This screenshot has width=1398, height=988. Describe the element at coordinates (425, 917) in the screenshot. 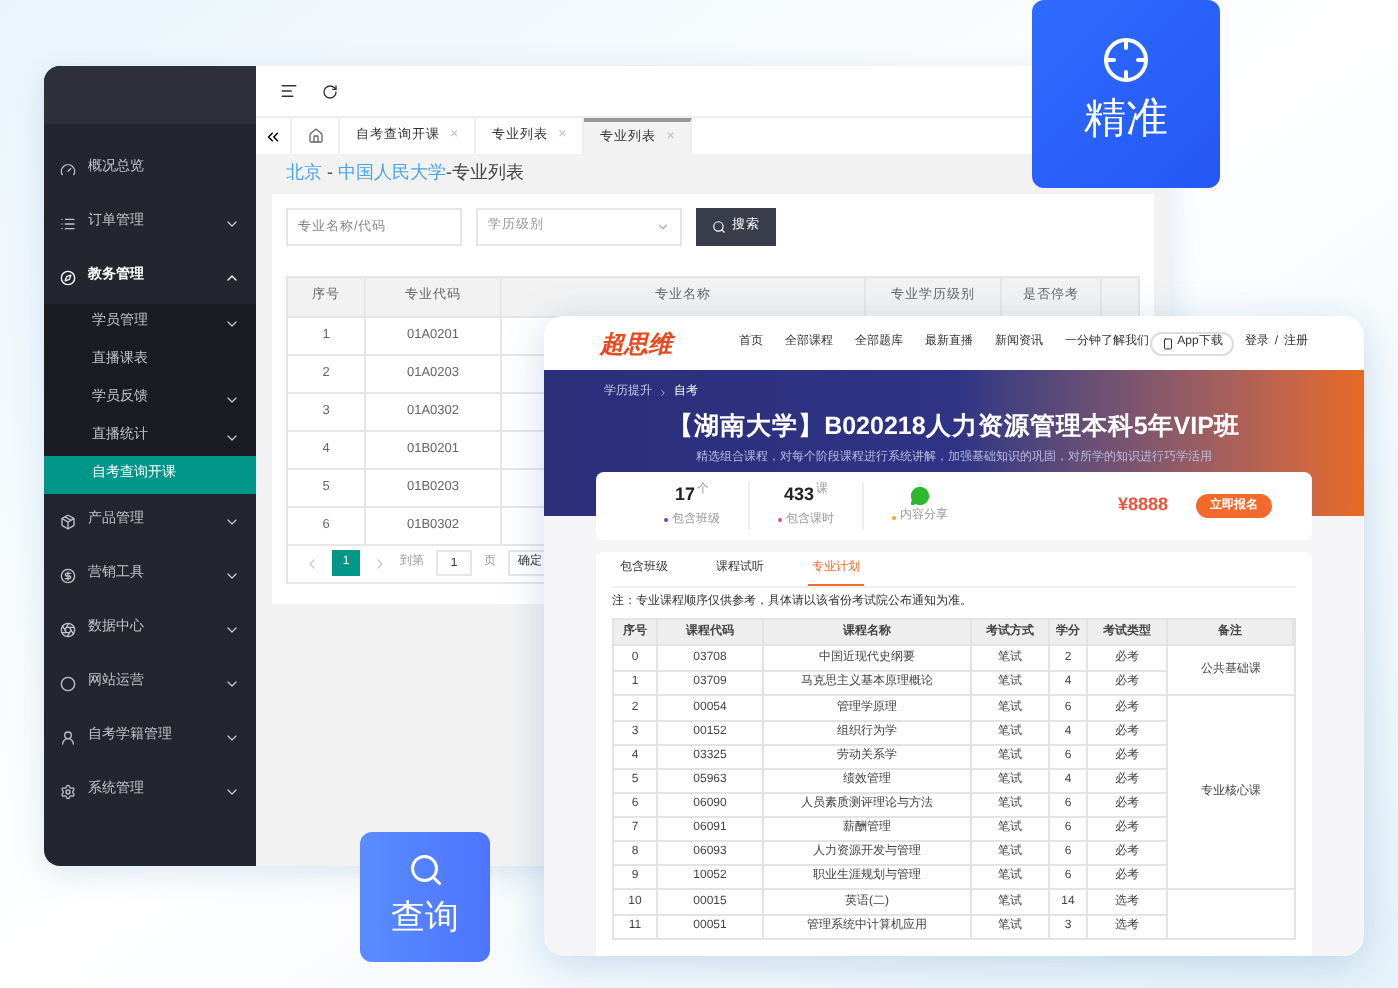

I see `badge-label: 查询` at that location.